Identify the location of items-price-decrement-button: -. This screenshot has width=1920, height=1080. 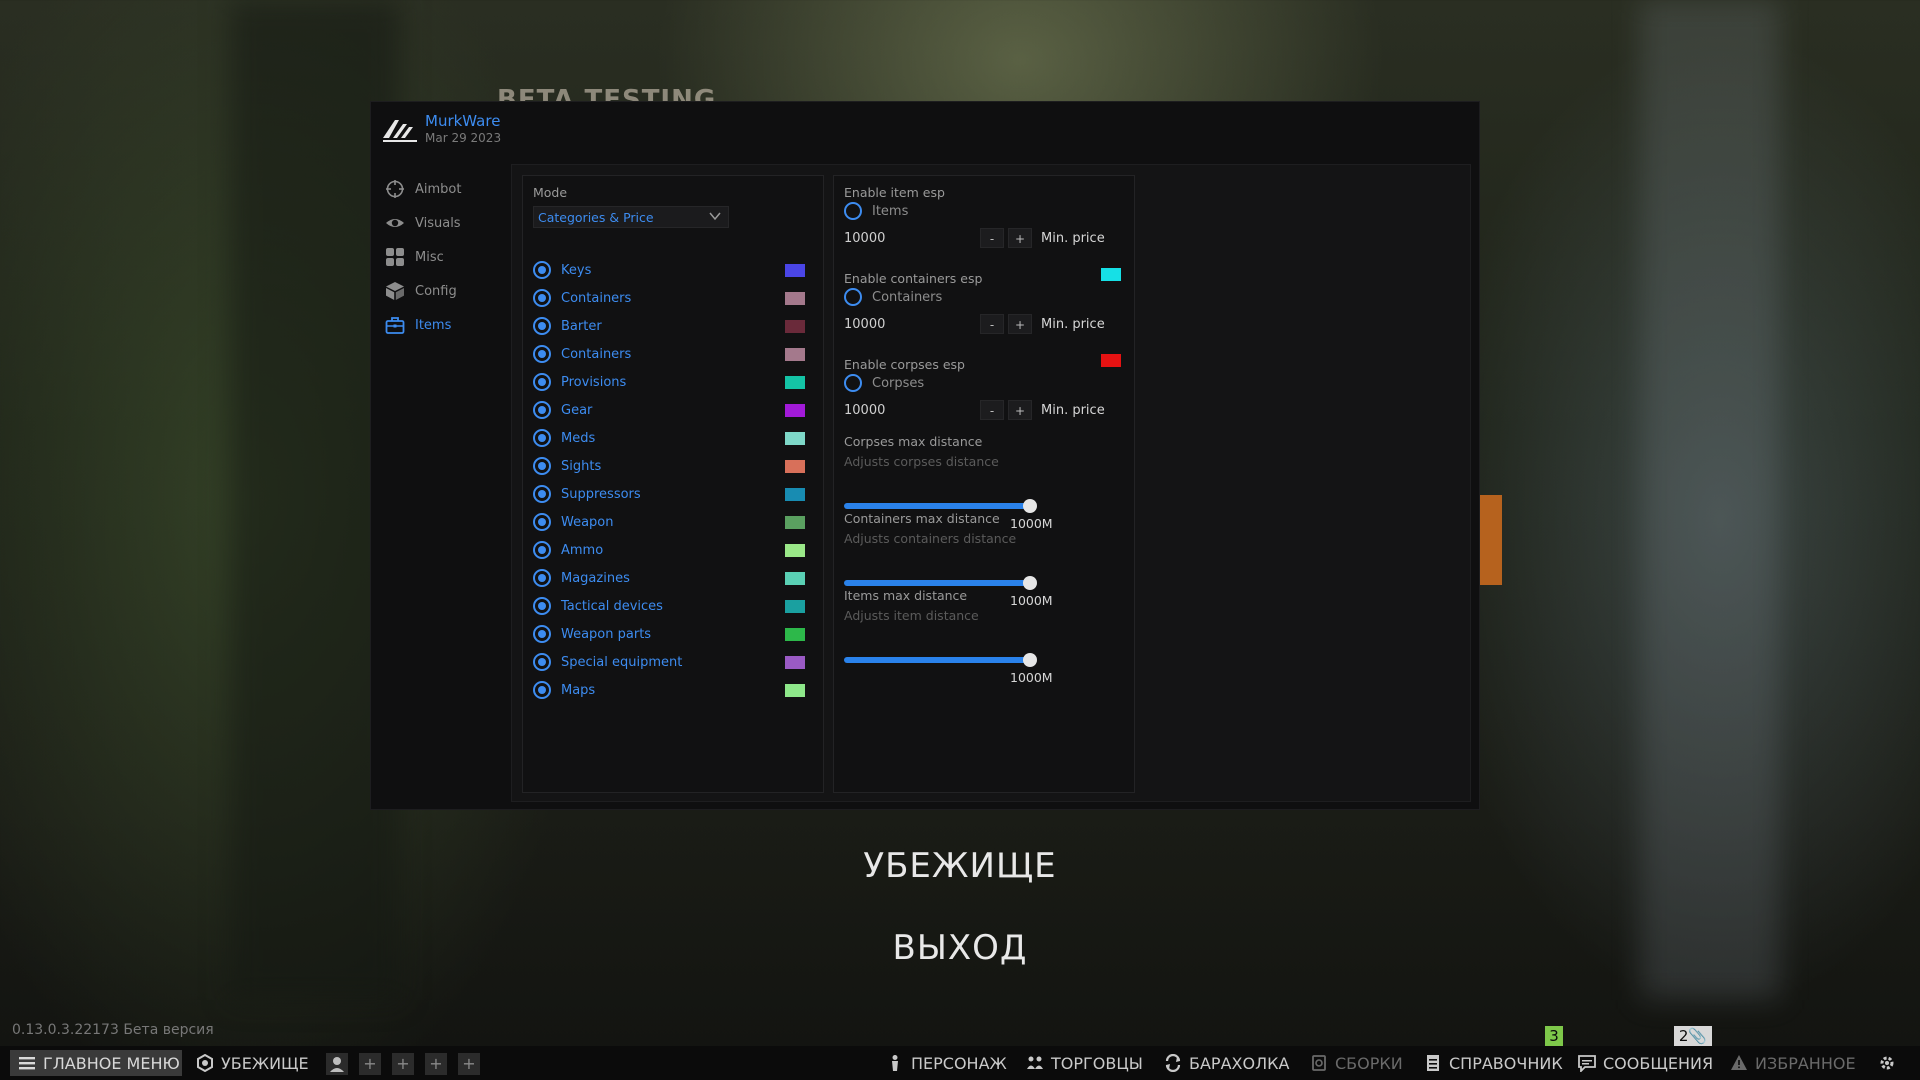
(992, 238).